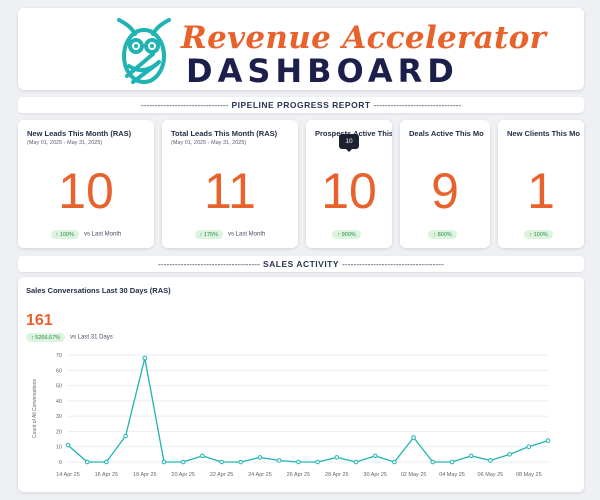  I want to click on kpi-value: 1, so click(541, 191).